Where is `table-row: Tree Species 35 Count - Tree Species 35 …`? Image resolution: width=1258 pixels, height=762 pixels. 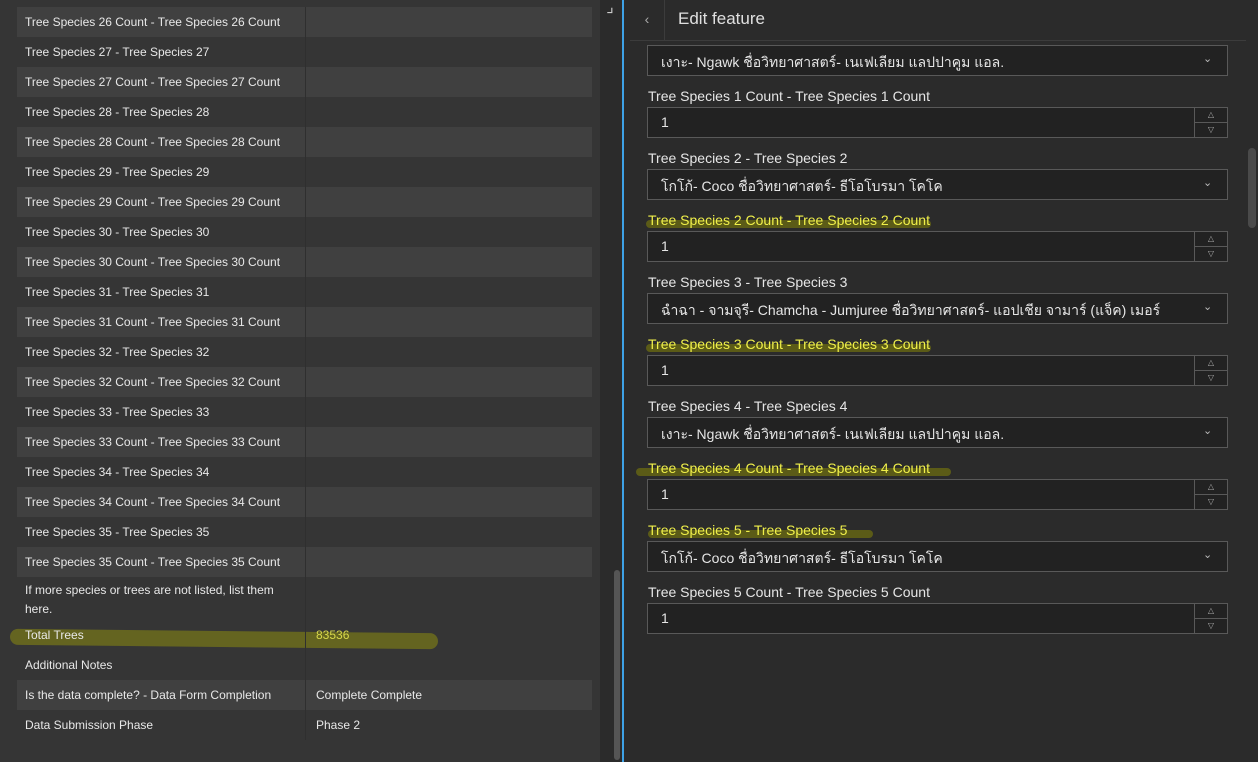 table-row: Tree Species 35 Count - Tree Species 35 … is located at coordinates (304, 562).